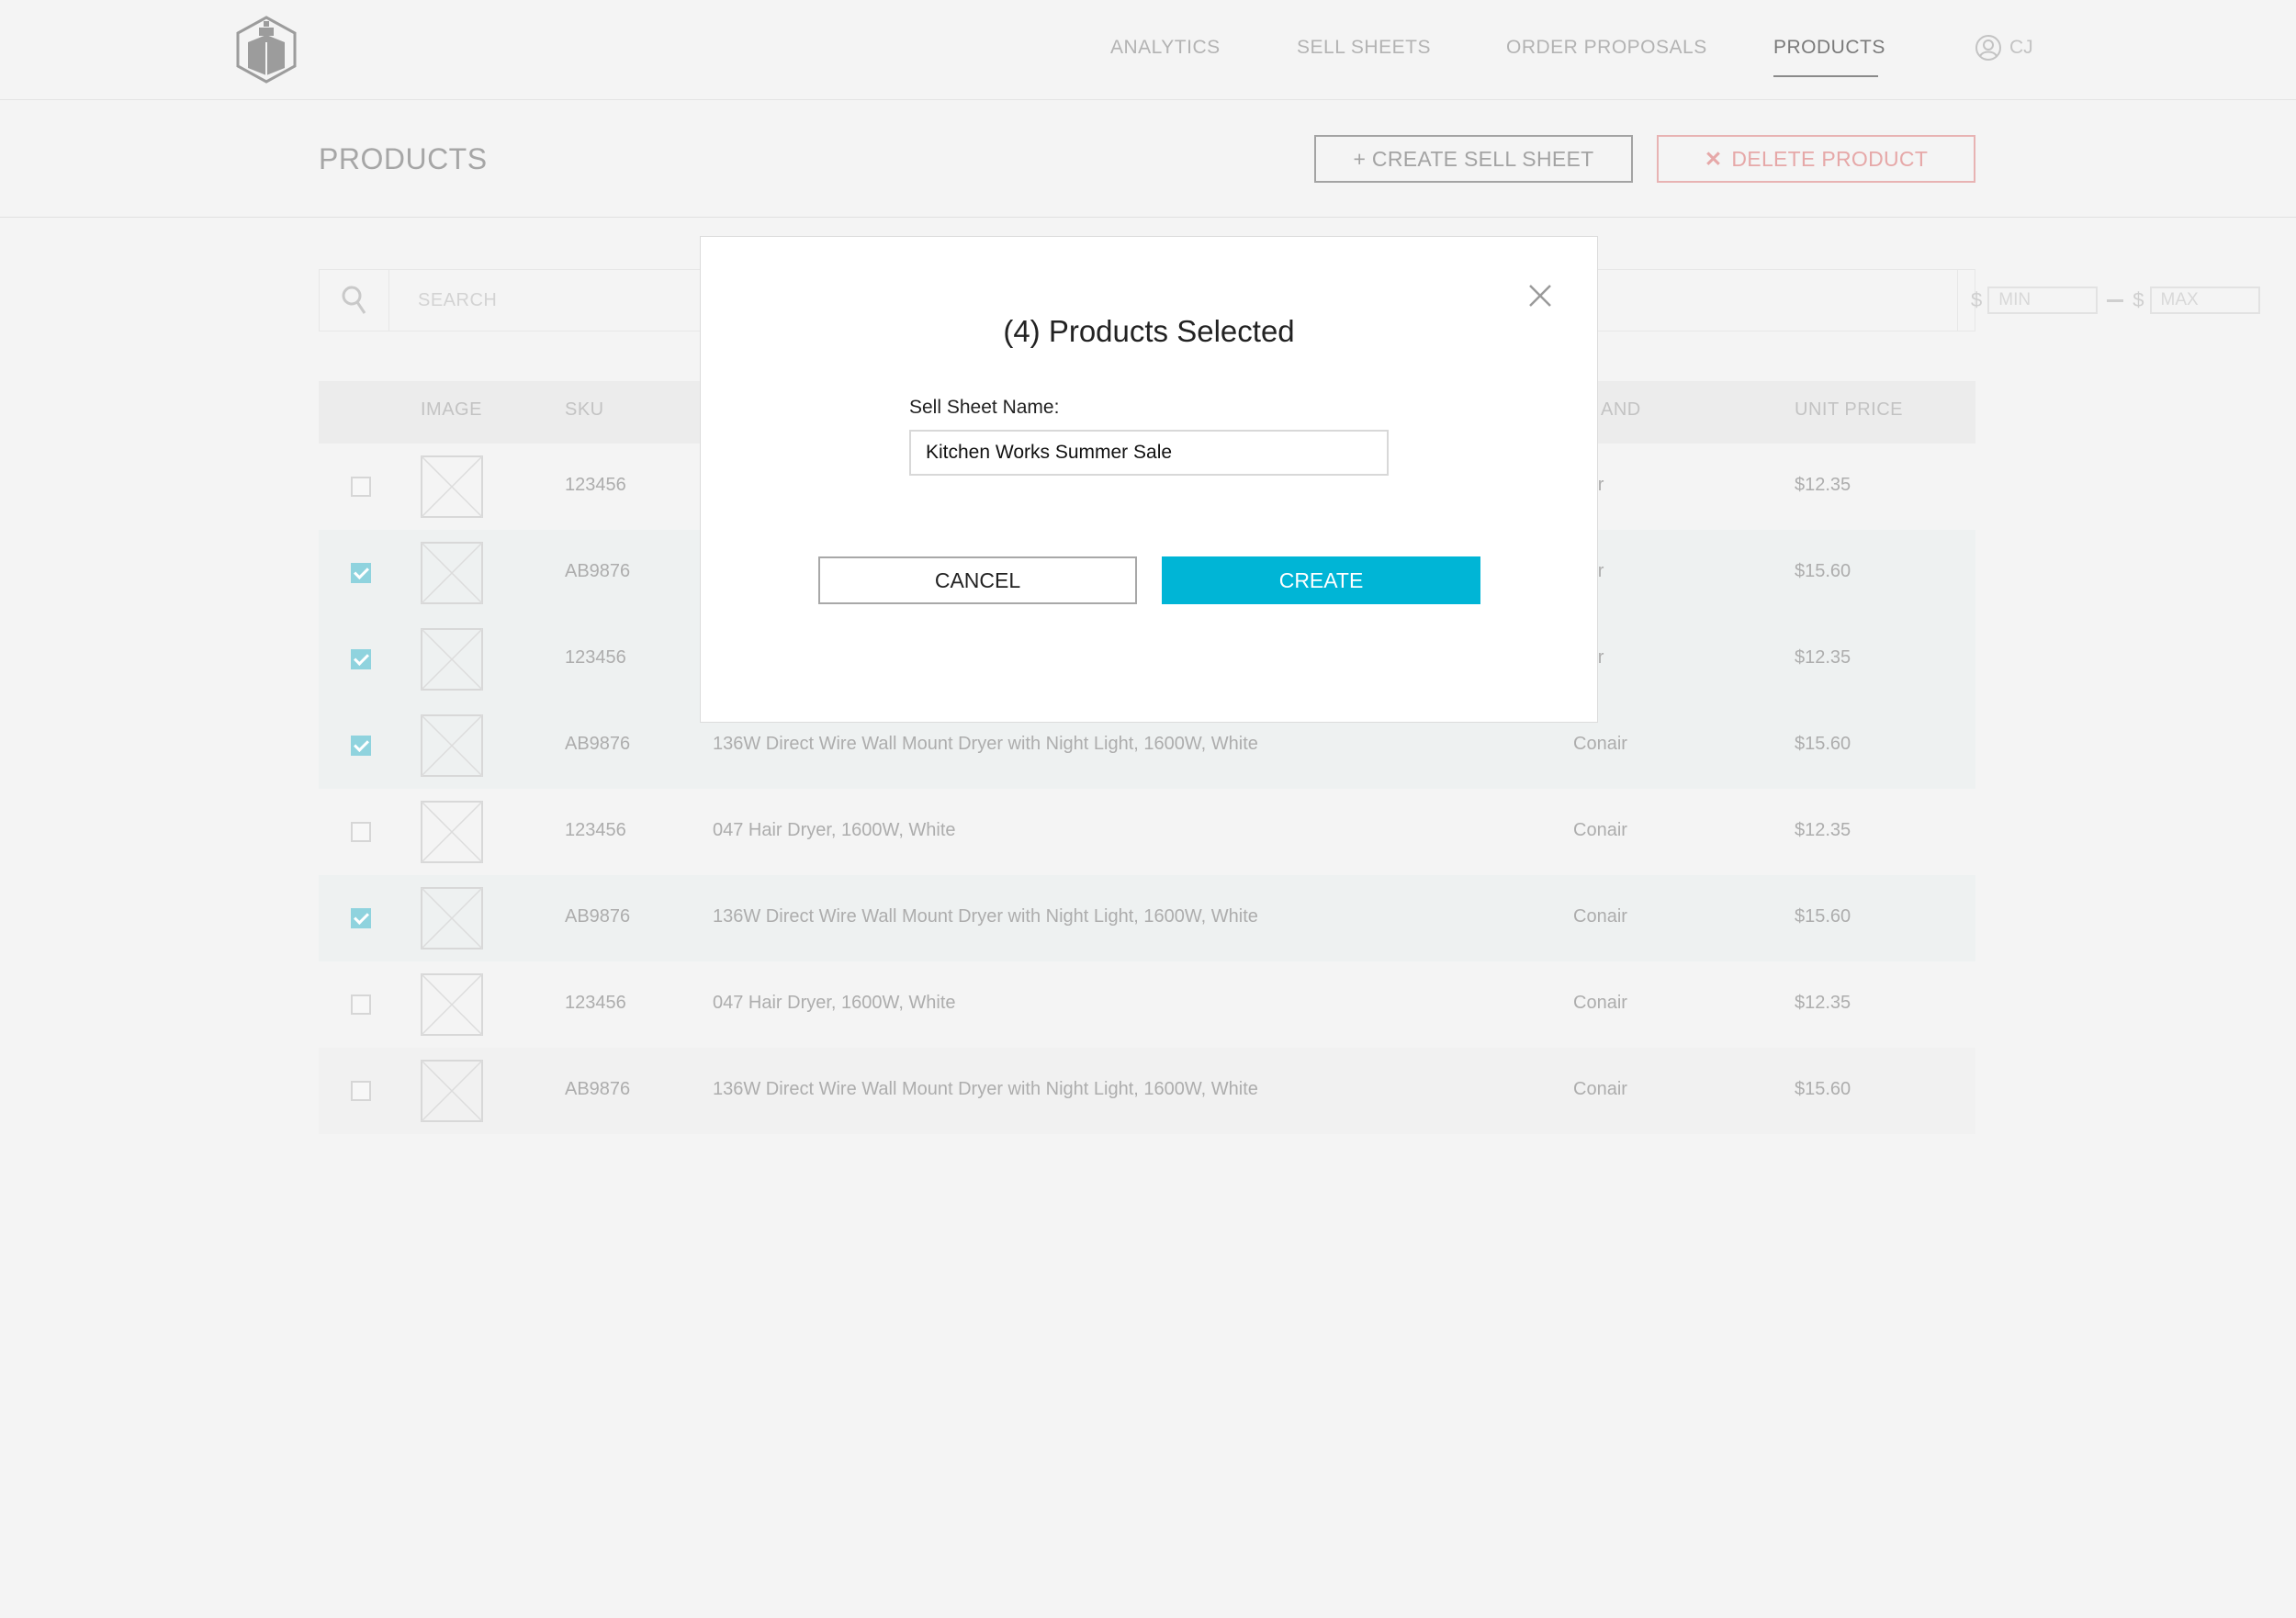 Image resolution: width=2296 pixels, height=1618 pixels. What do you see at coordinates (1364, 48) in the screenshot?
I see `nav-item-sell-sheets: SELL SHEETS` at bounding box center [1364, 48].